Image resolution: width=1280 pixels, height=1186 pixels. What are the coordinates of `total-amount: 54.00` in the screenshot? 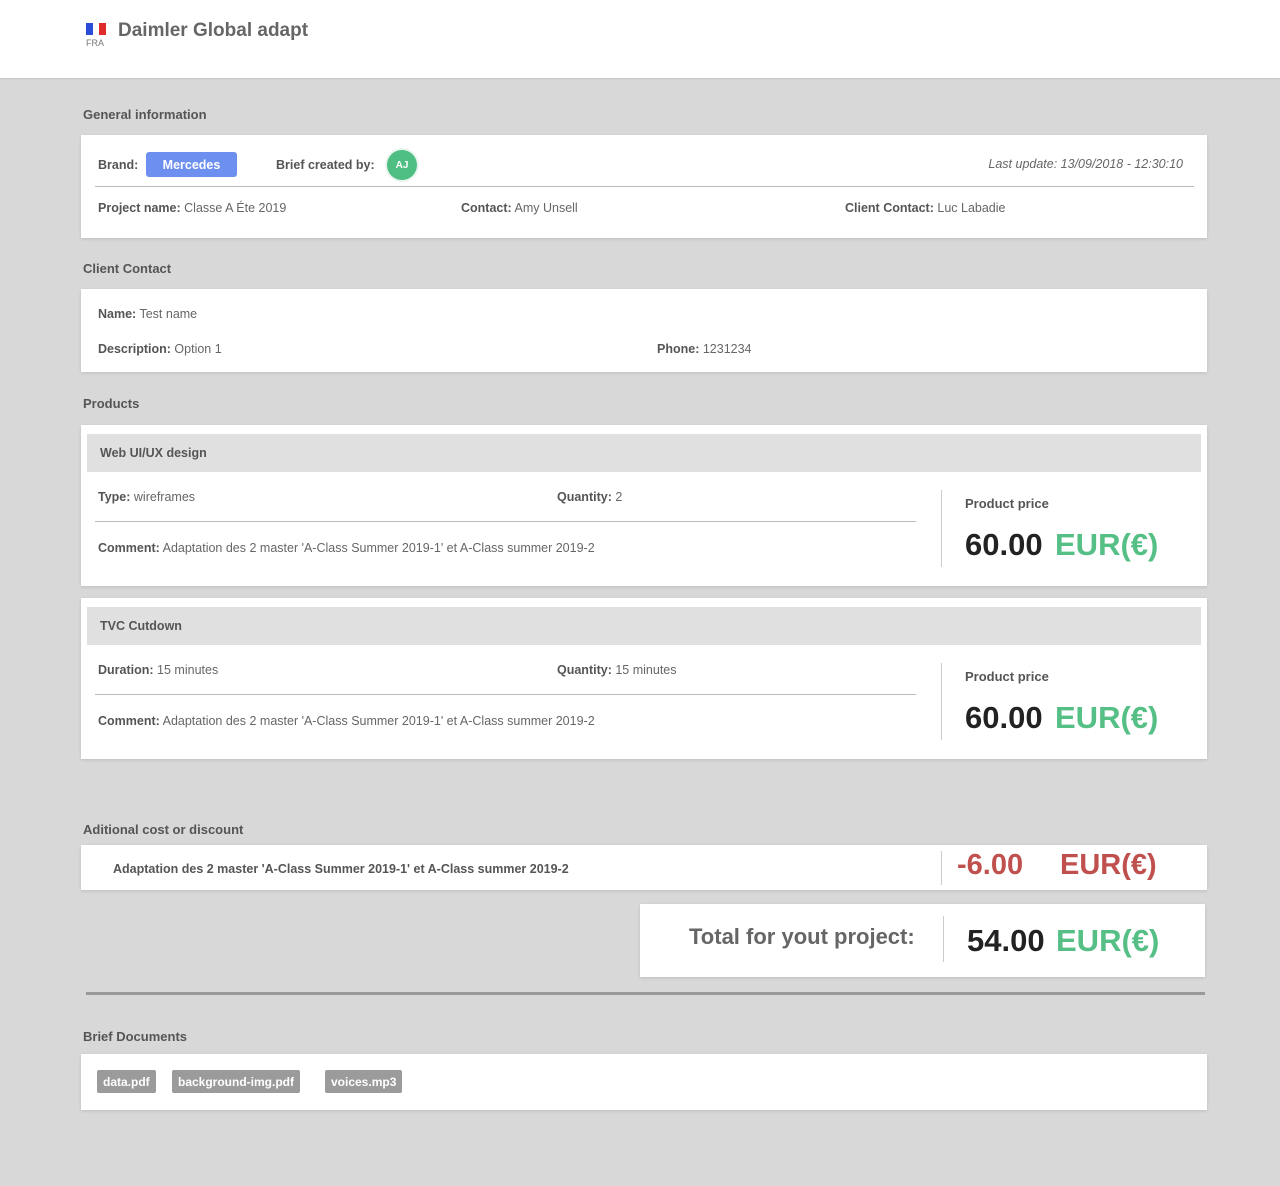 It's located at (1006, 940).